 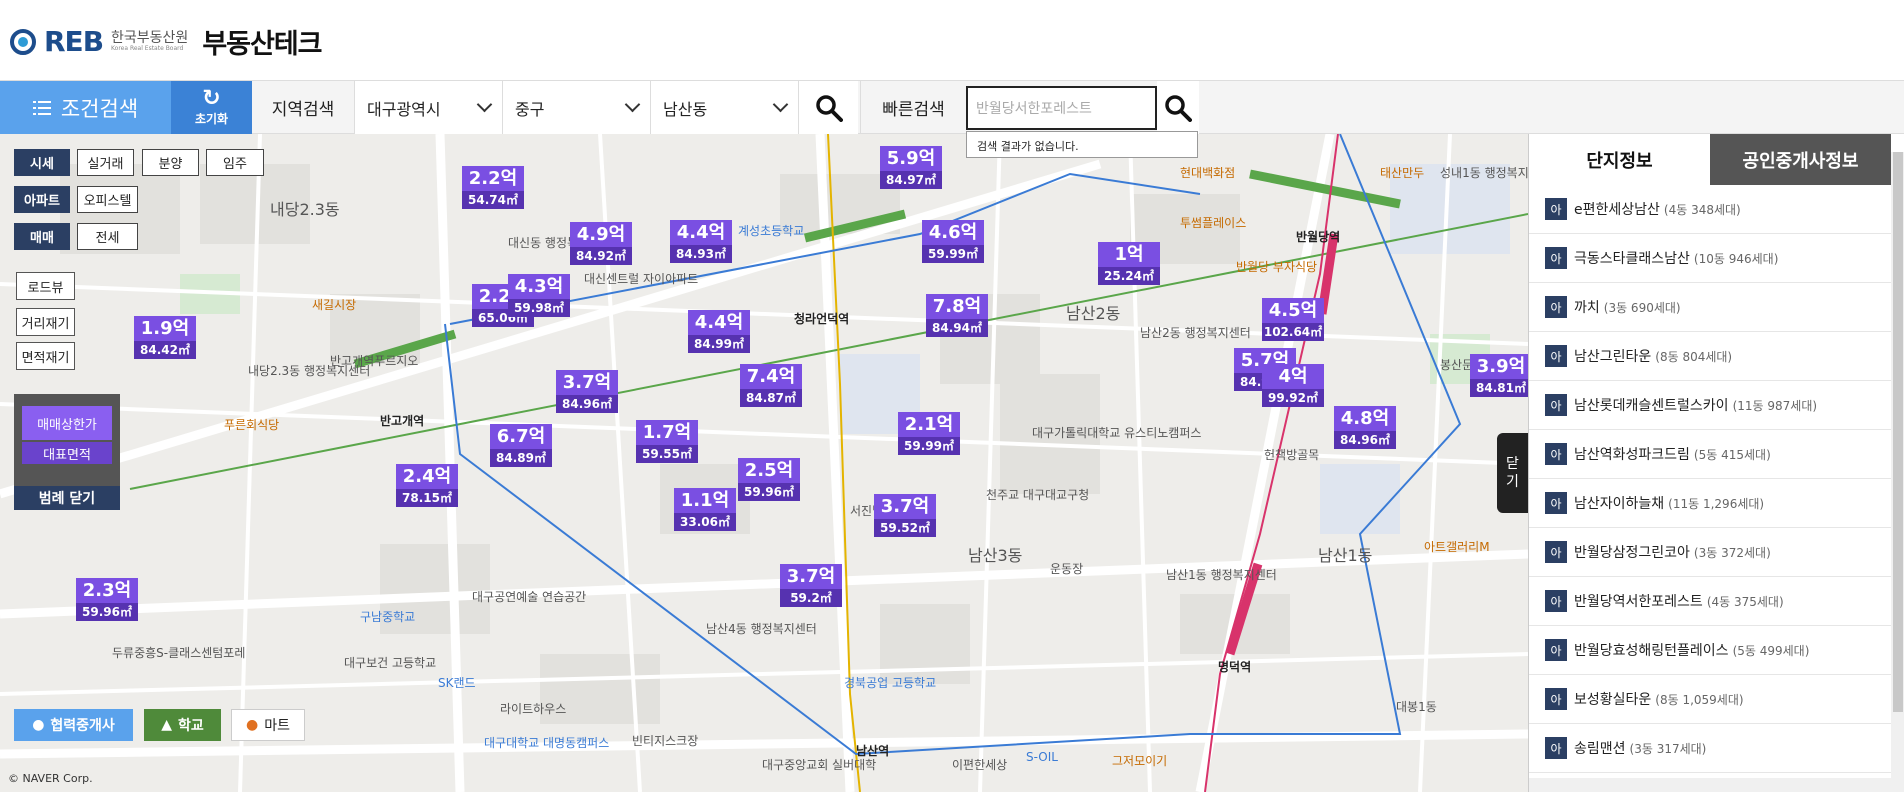 I want to click on city-select: 대구광역시, so click(x=428, y=107).